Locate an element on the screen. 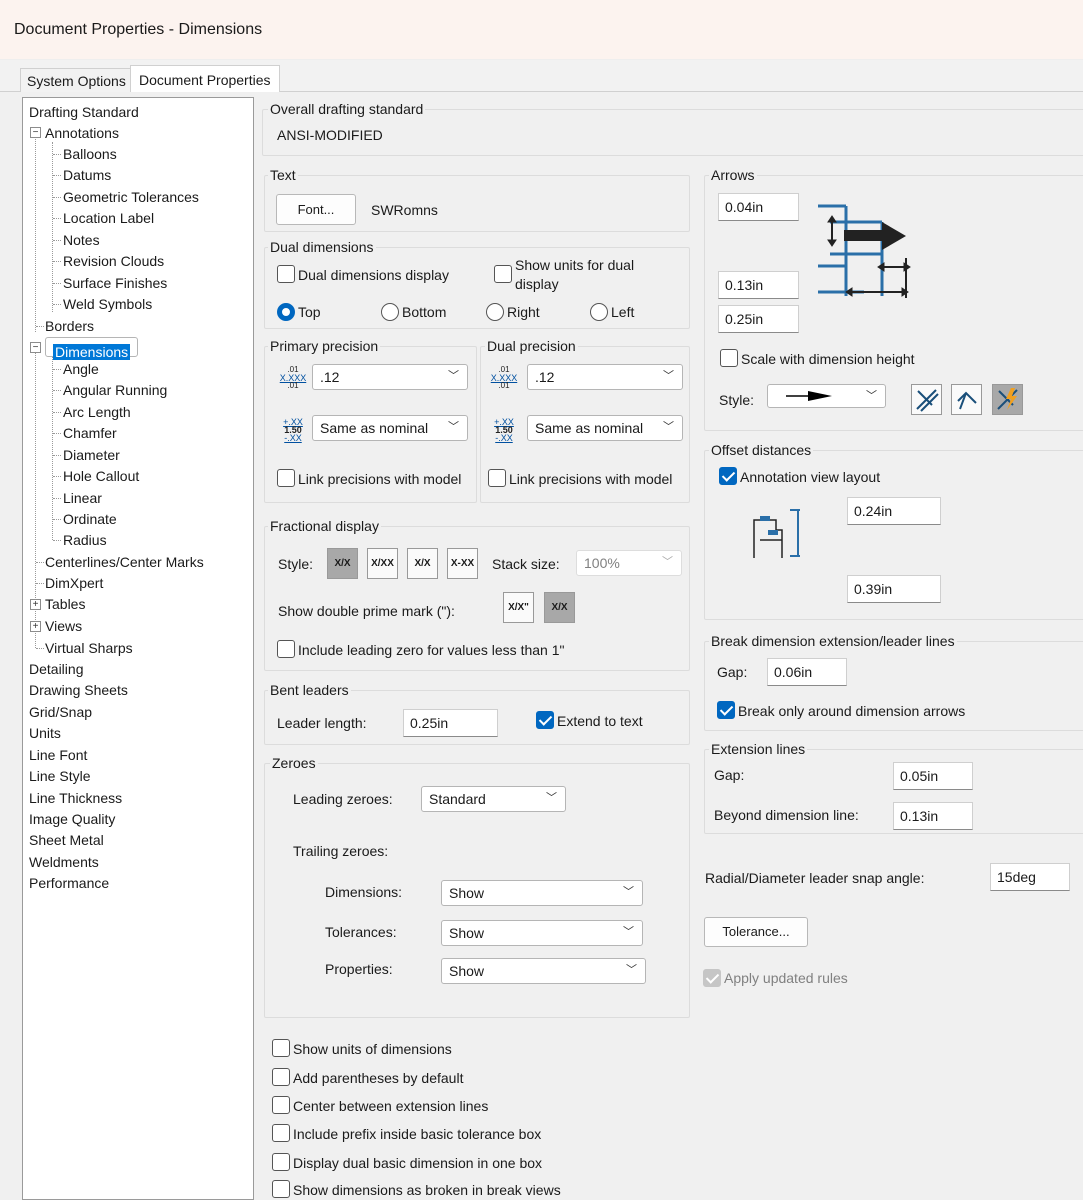  tree-item-notes: Notes is located at coordinates (81, 240).